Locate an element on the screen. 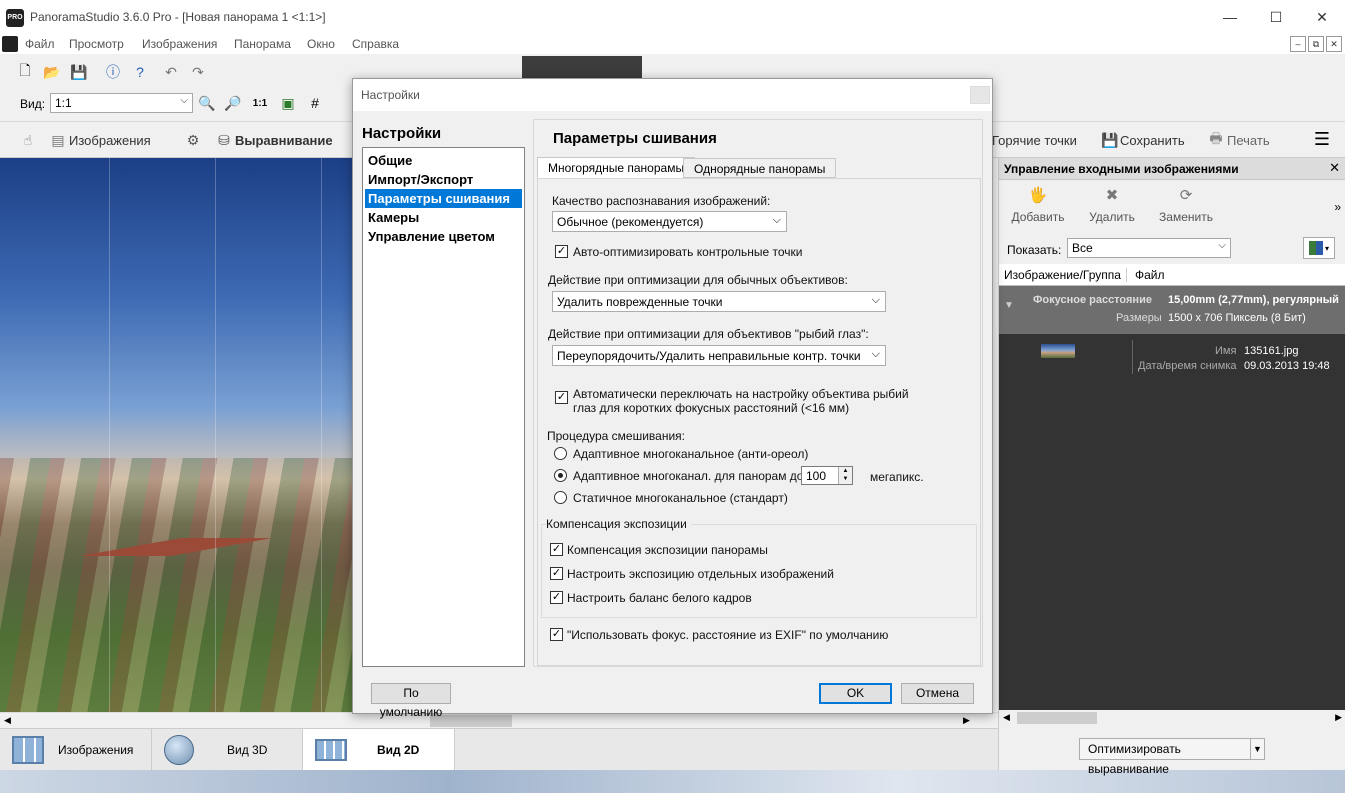 This screenshot has width=1345, height=793. view-mode-button: ▾ is located at coordinates (1319, 248).